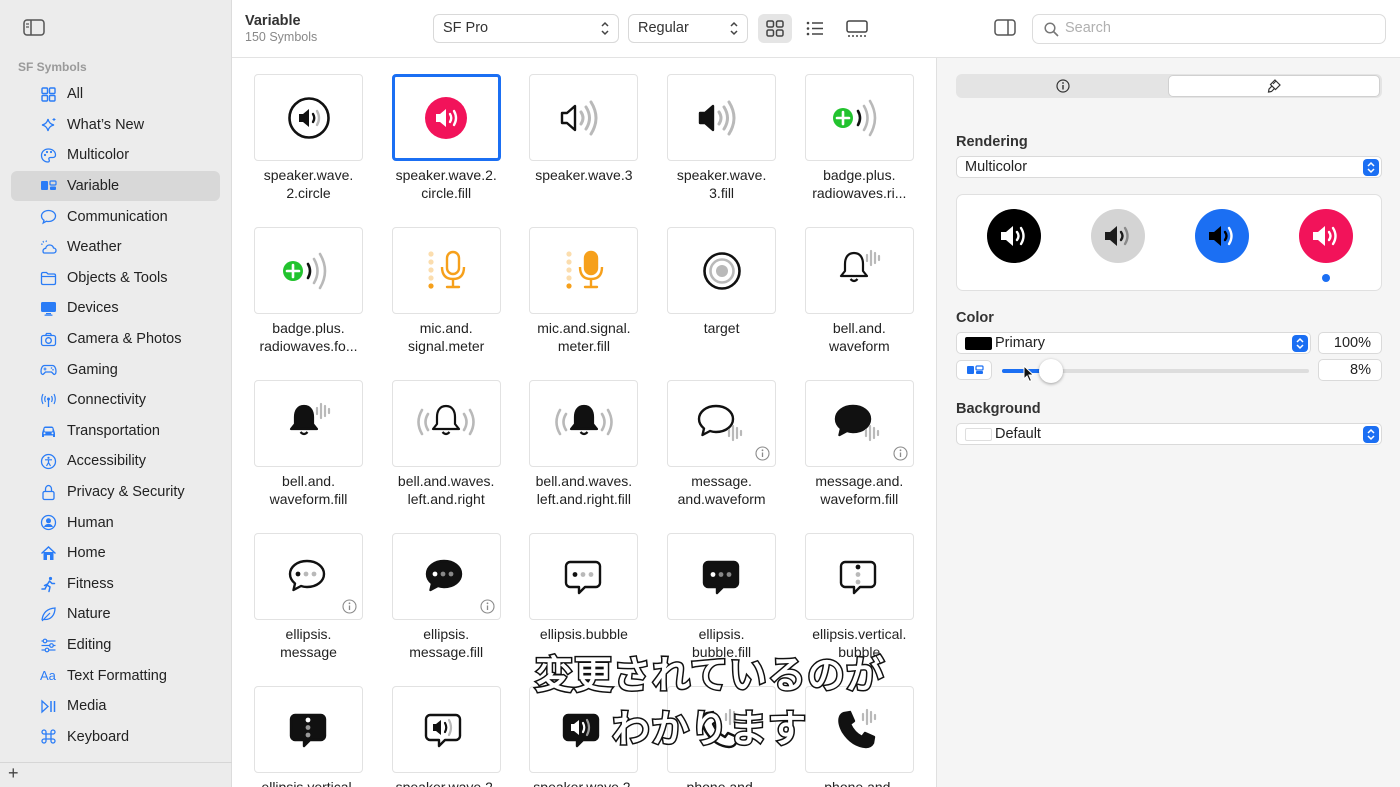  I want to click on sidebar-item-communication: Communication, so click(115, 216).